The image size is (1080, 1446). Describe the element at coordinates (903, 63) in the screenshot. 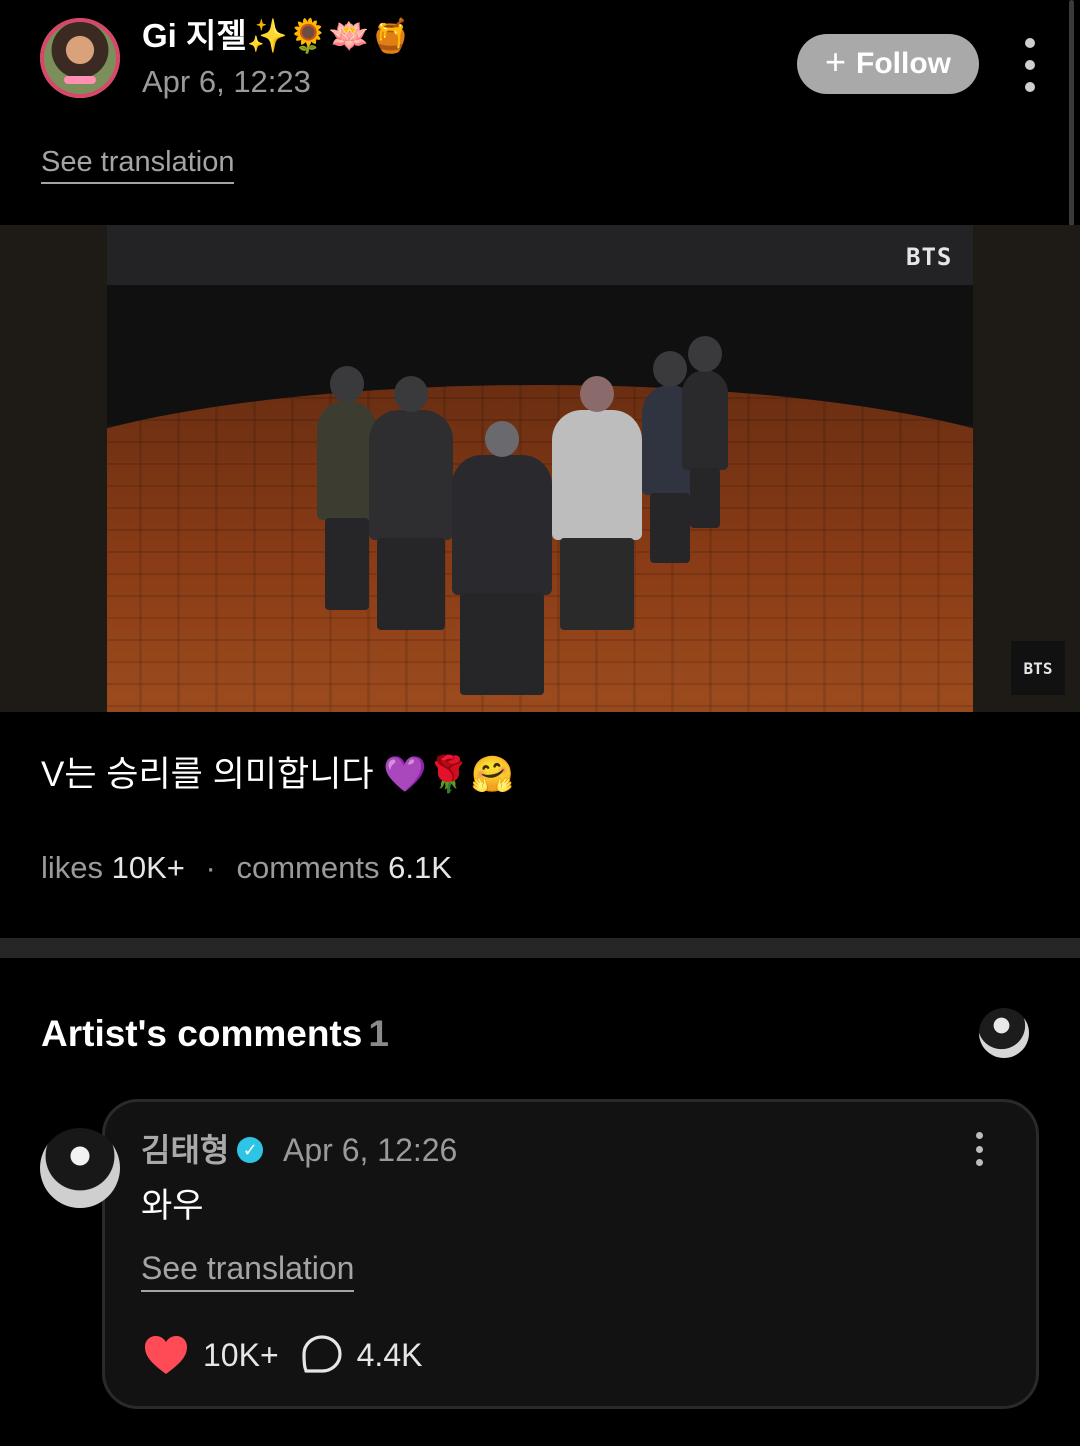

I see `follow-label: Follow` at that location.